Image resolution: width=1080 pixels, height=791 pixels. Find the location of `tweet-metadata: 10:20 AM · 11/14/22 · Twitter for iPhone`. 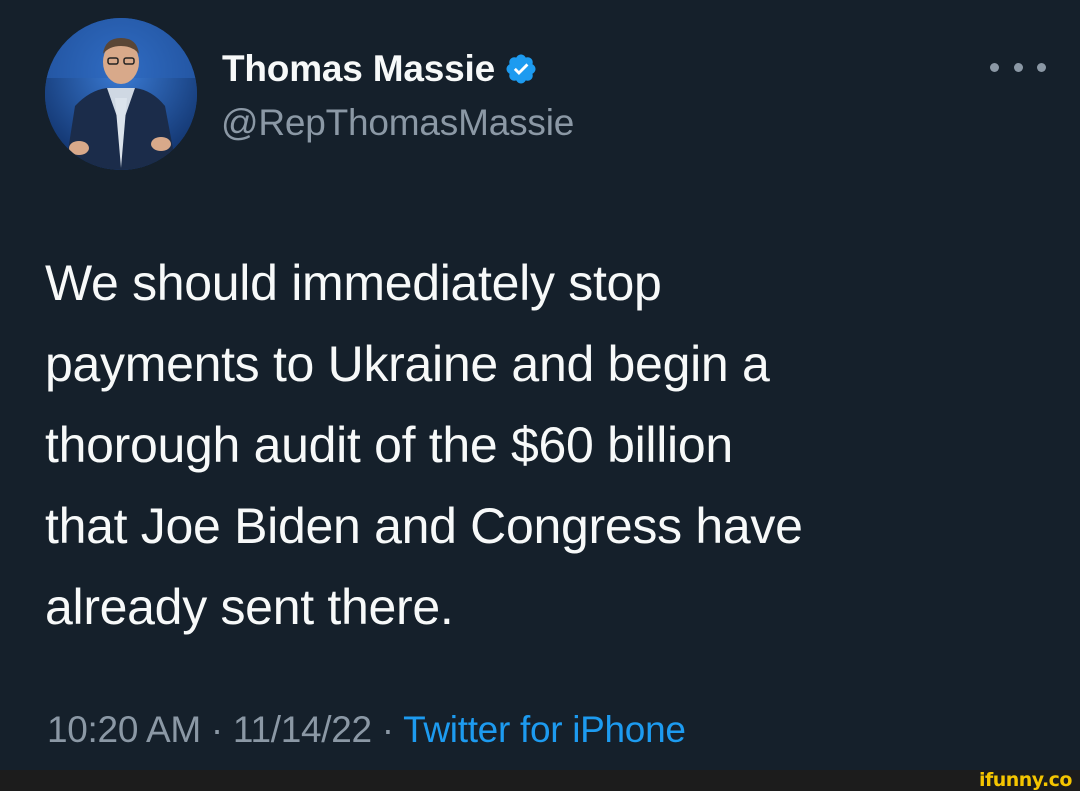

tweet-metadata: 10:20 AM · 11/14/22 · Twitter for iPhone is located at coordinates (366, 730).